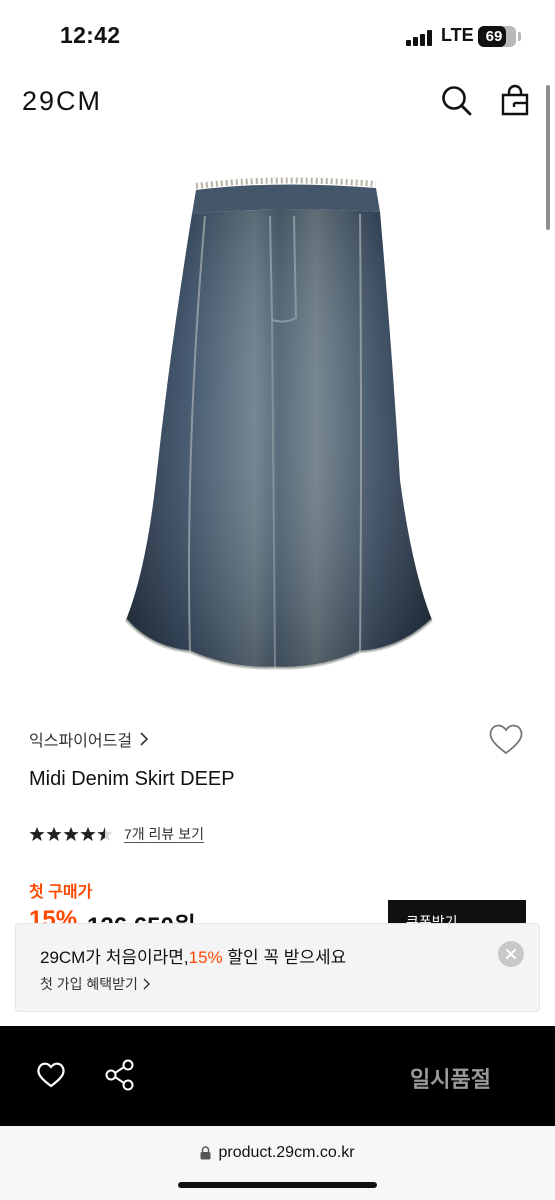 This screenshot has height=1200, width=555. Describe the element at coordinates (120, 1075) in the screenshot. I see `share-icon` at that location.